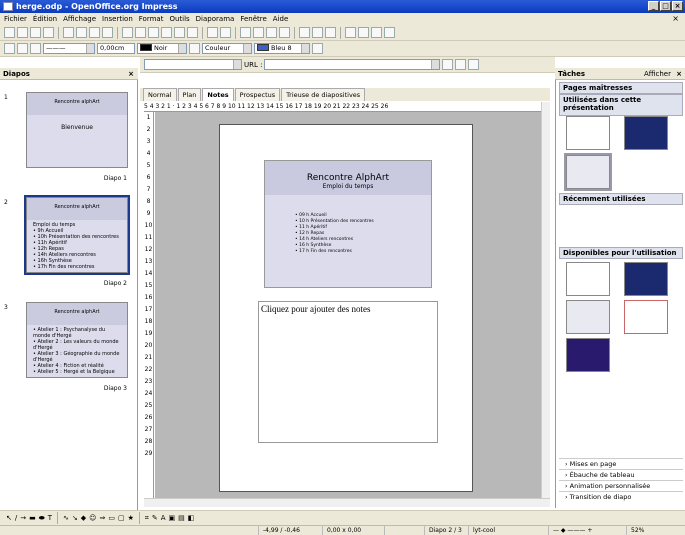  Describe the element at coordinates (171, 518) in the screenshot. I see `from-file-icon: ▣` at that location.